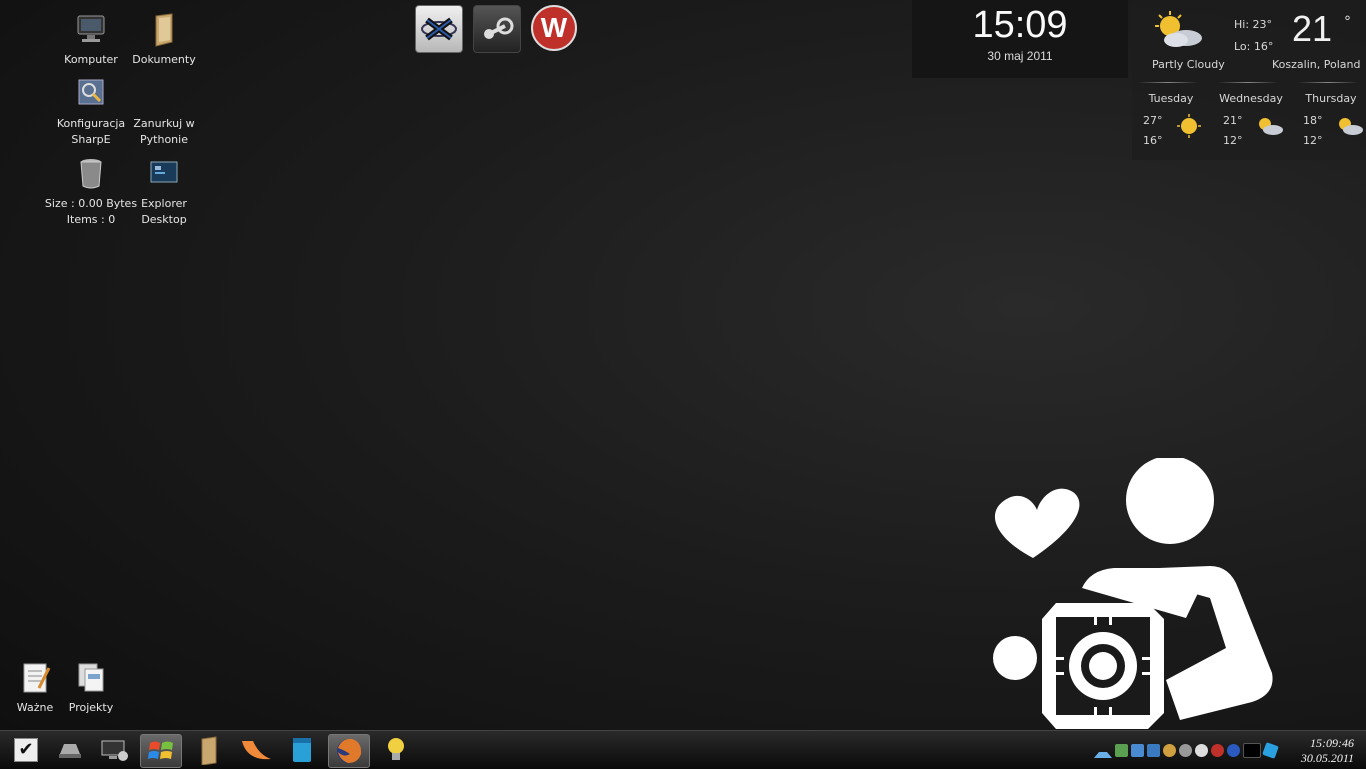 The image size is (1366, 769). I want to click on desktop-icon-label: Konfiguracja SharpE, so click(91, 131).